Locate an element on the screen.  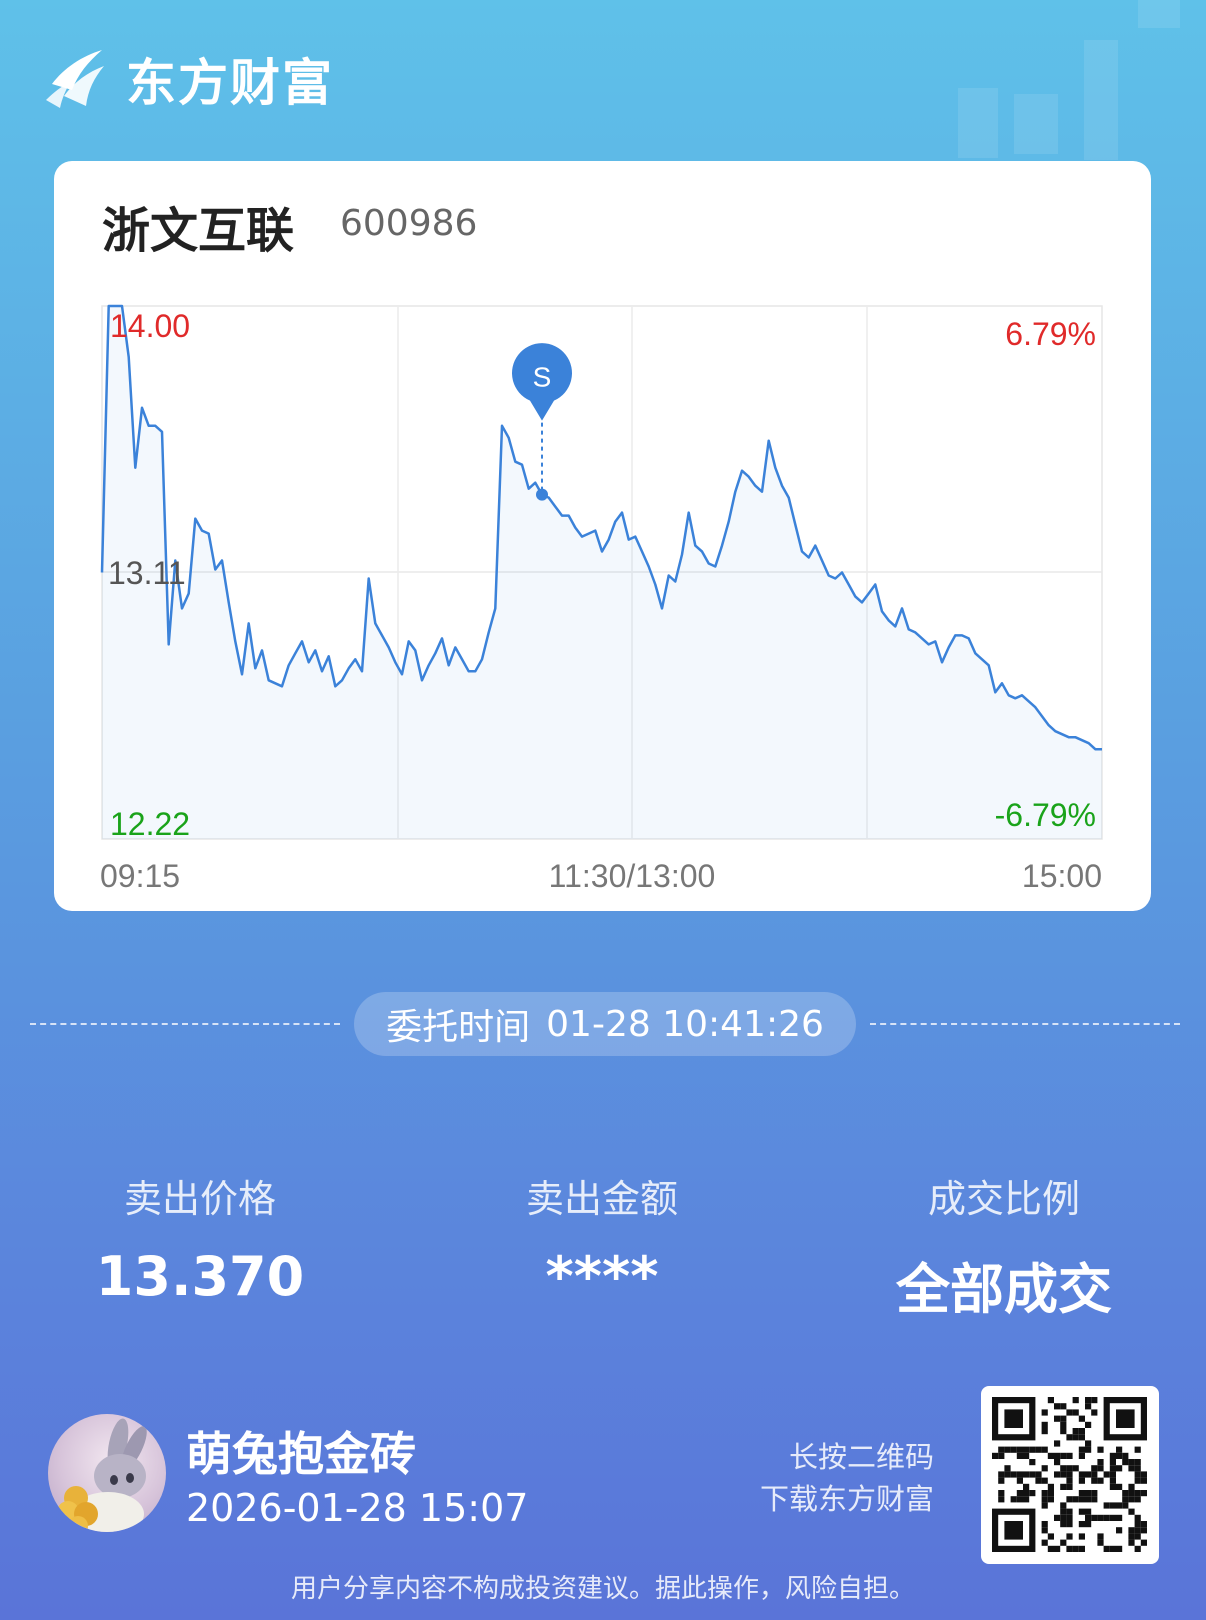
avatar is located at coordinates (107, 1473).